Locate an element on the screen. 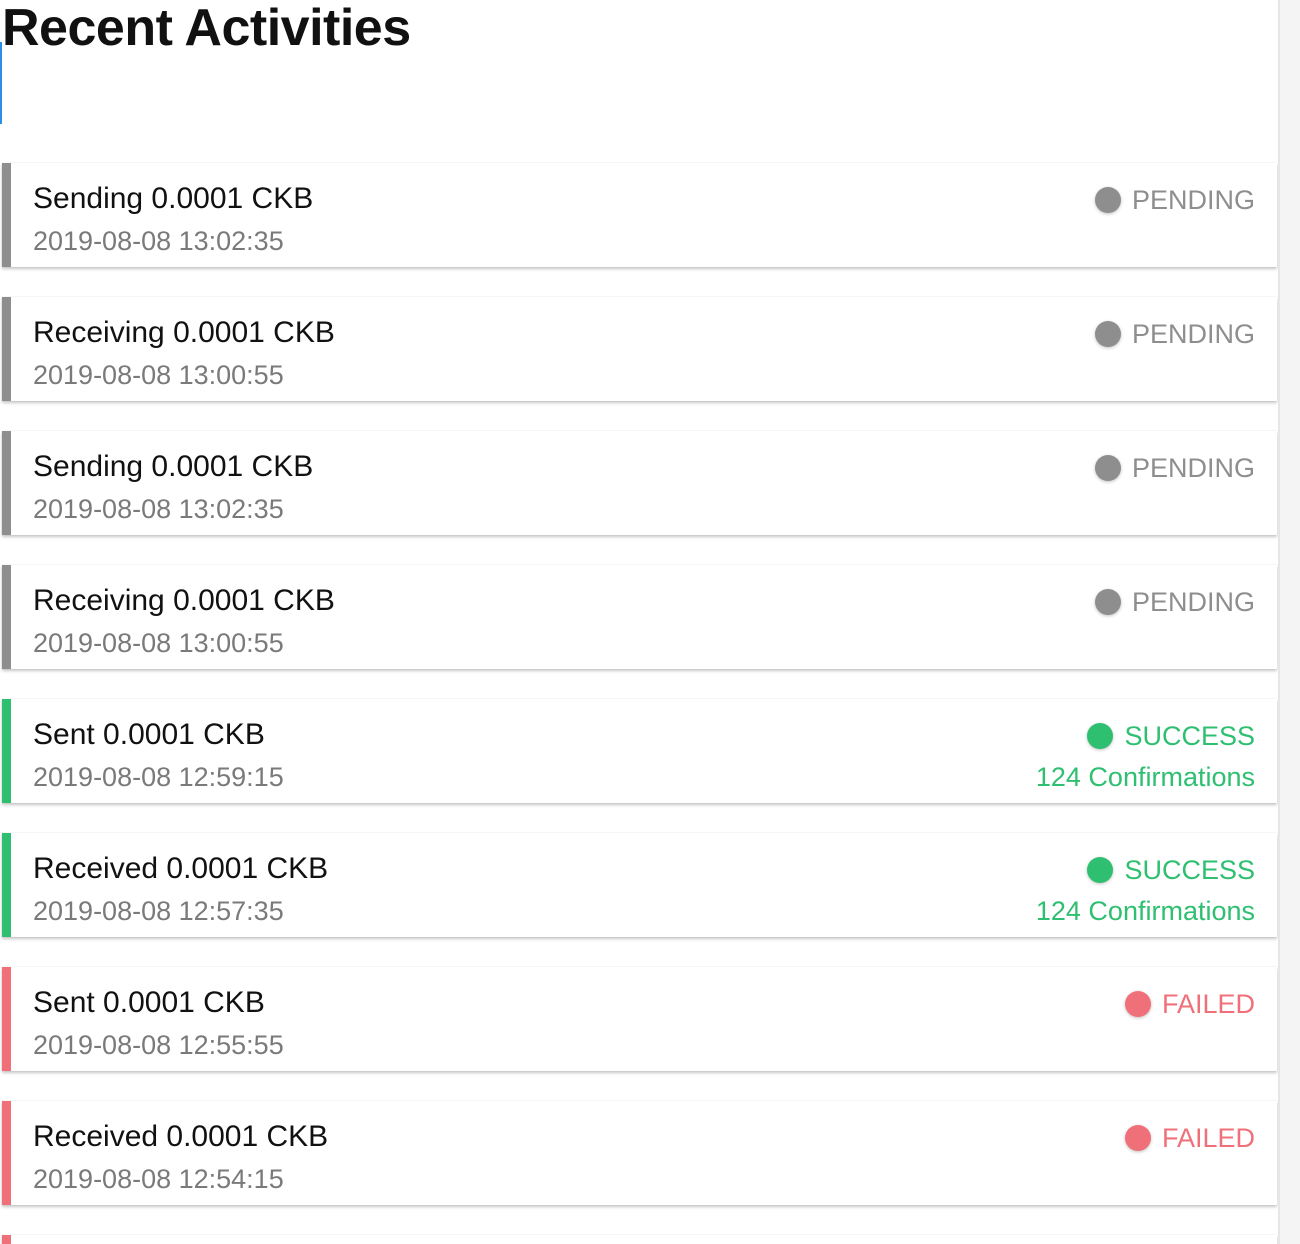  scroll-gutter is located at coordinates (1279, 622).